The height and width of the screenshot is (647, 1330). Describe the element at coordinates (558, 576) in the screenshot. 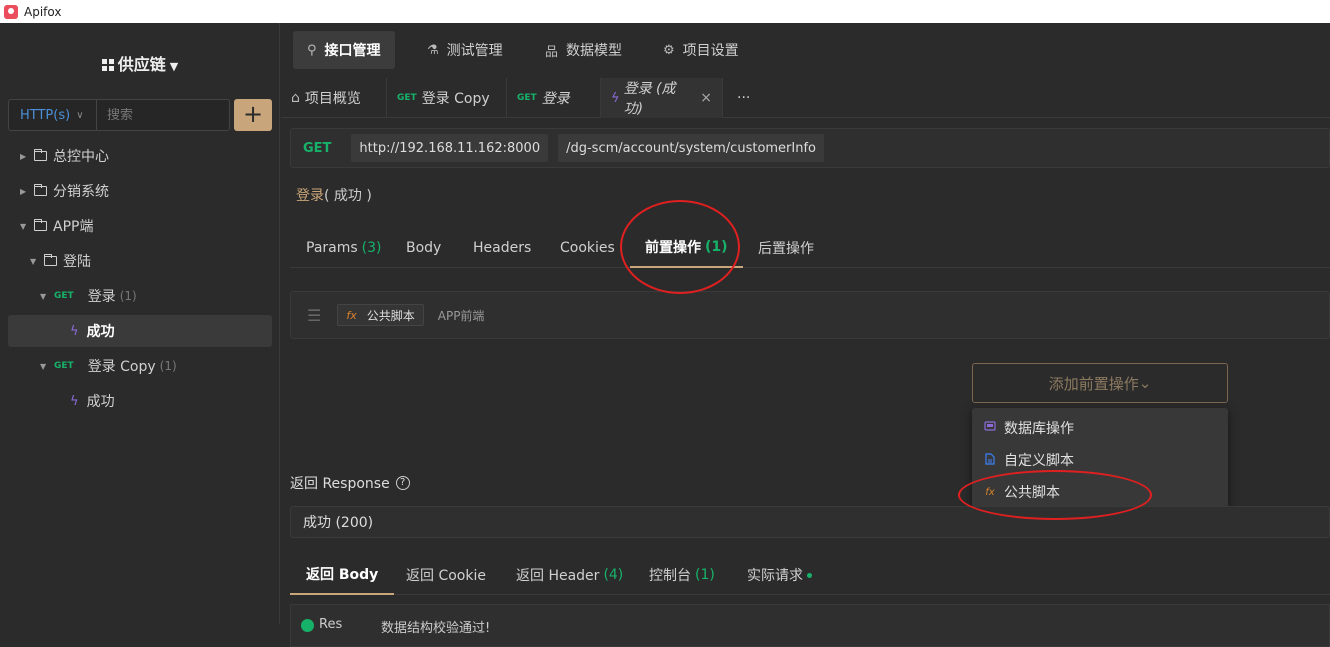

I see `tab-label: 返回 Header` at that location.